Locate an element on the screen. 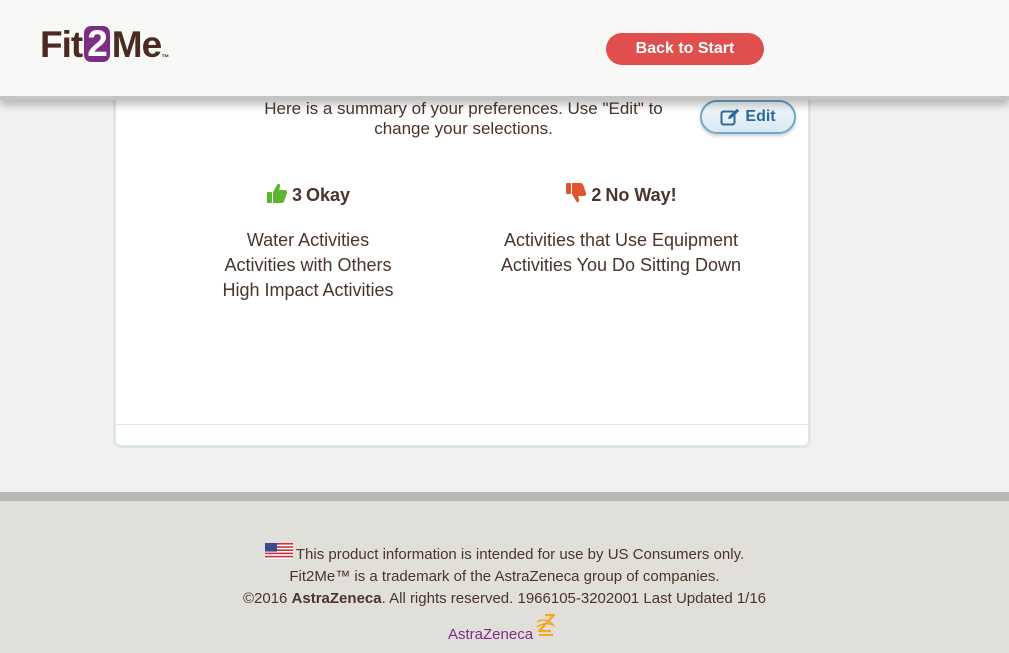 The image size is (1009, 653). back-to-start-button: Back to Start is located at coordinates (685, 49).